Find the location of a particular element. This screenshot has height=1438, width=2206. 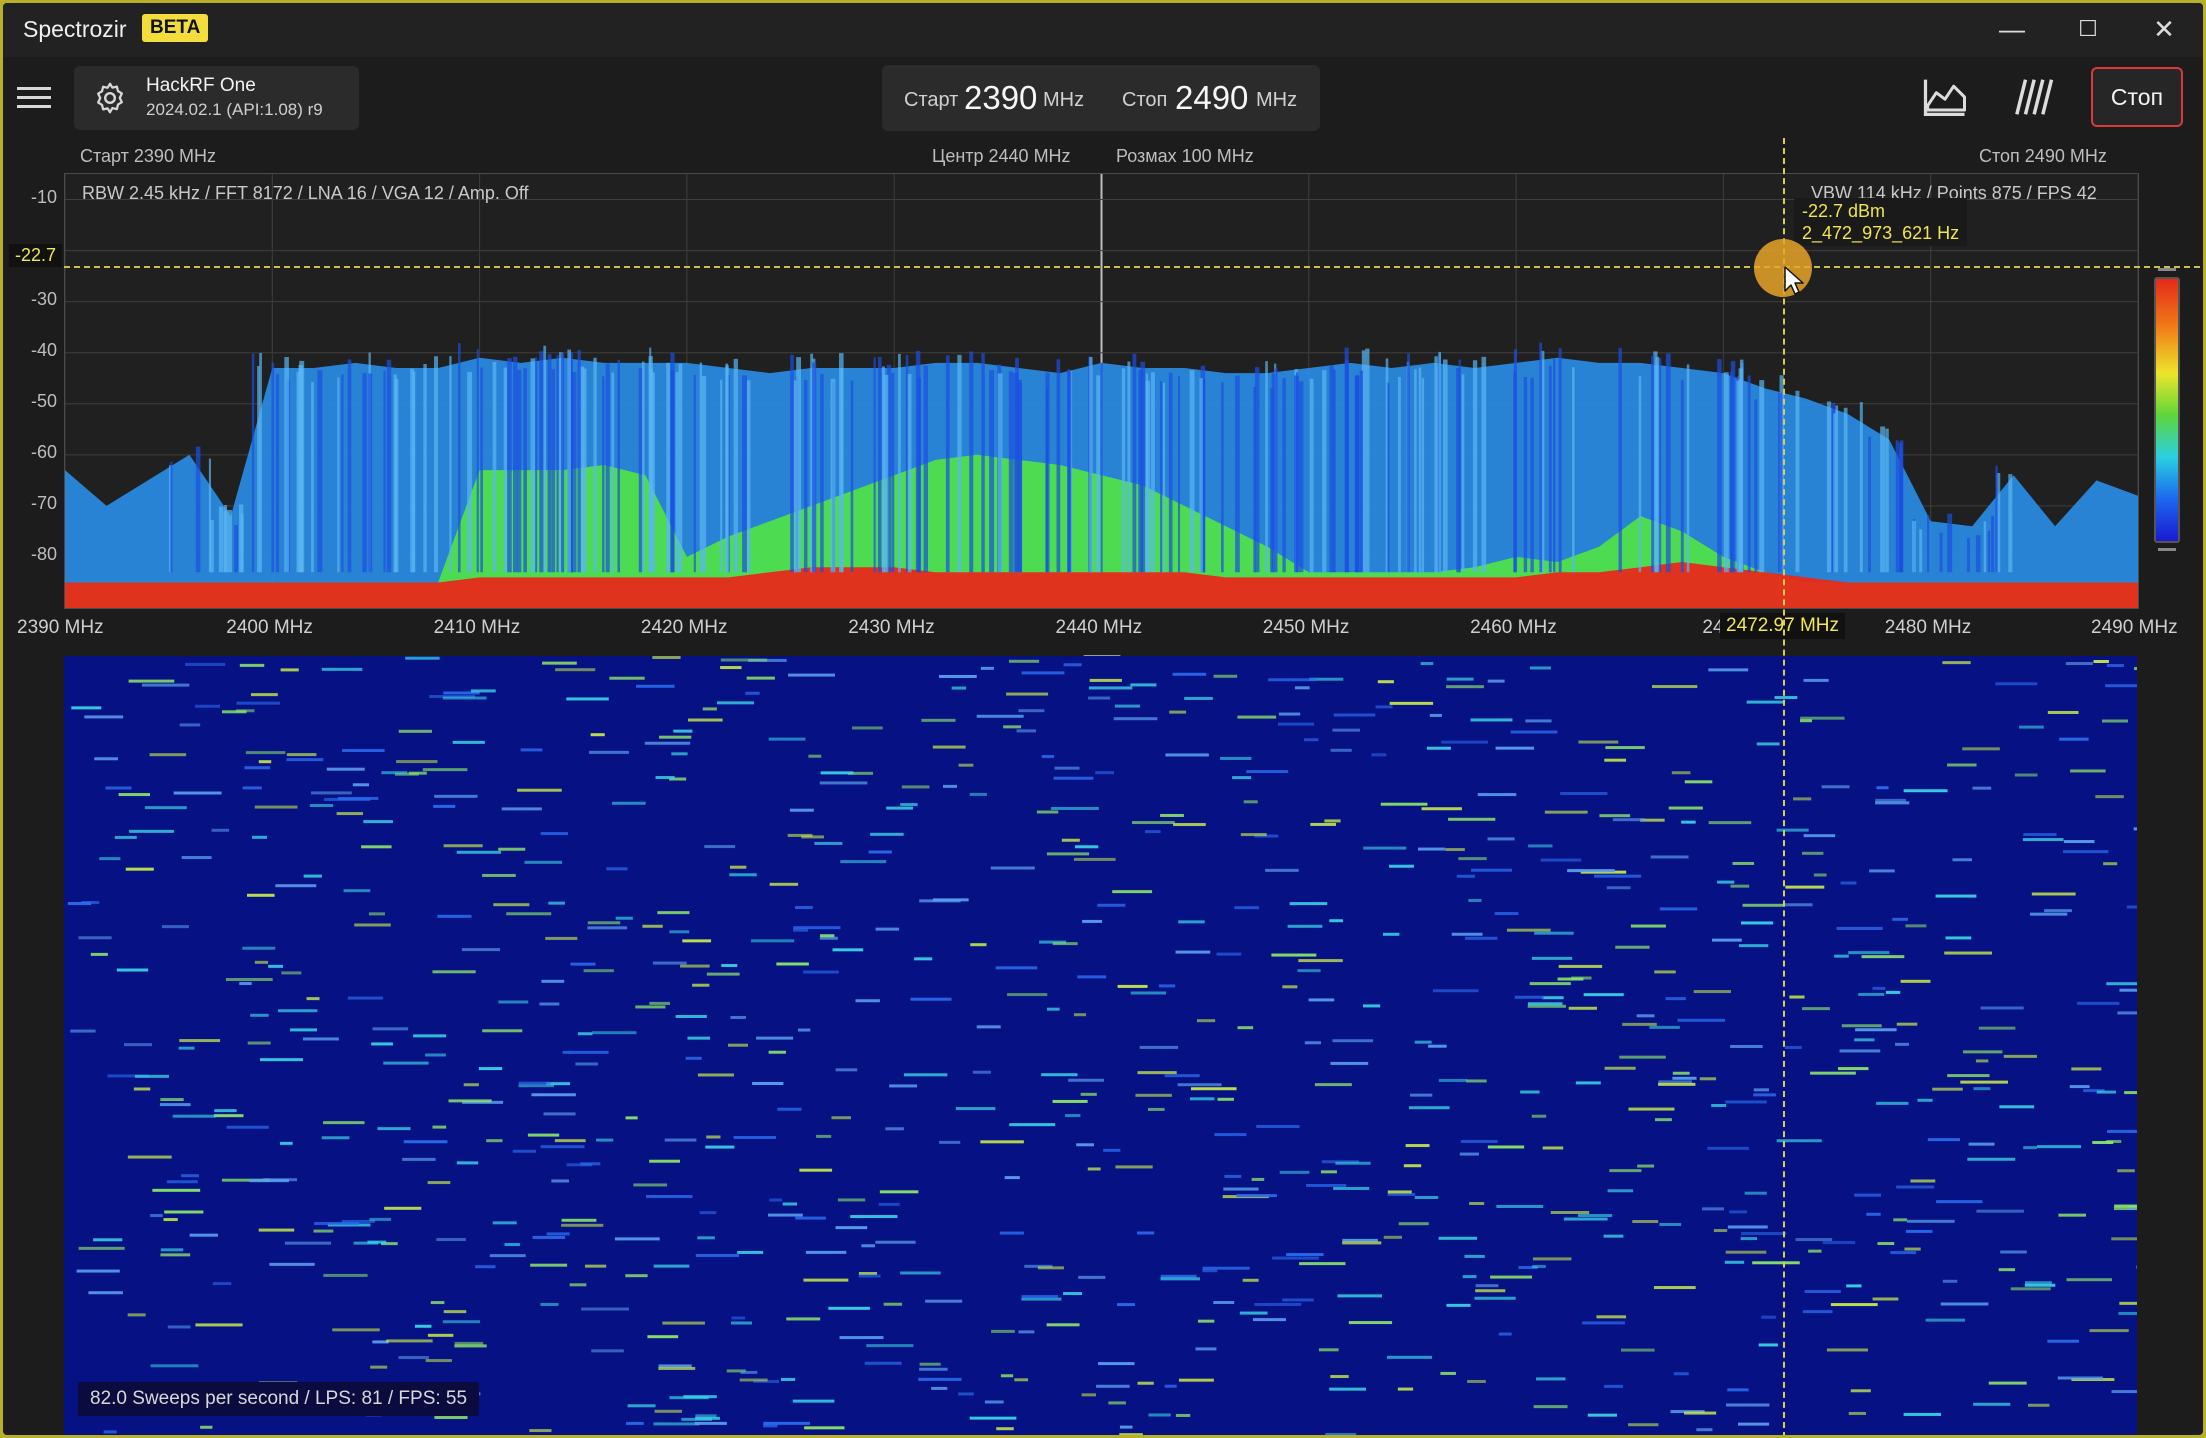

menu-icon is located at coordinates (34, 96).